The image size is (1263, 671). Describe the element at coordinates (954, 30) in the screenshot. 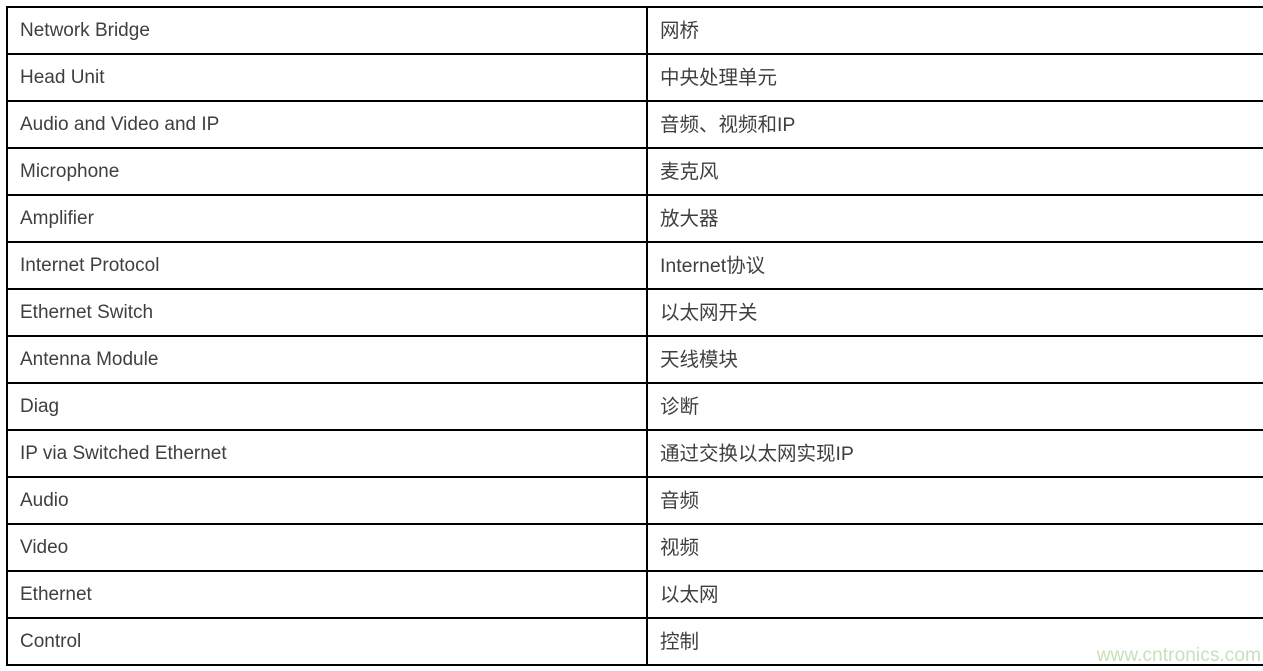

I see `translation-cell: 网桥` at that location.